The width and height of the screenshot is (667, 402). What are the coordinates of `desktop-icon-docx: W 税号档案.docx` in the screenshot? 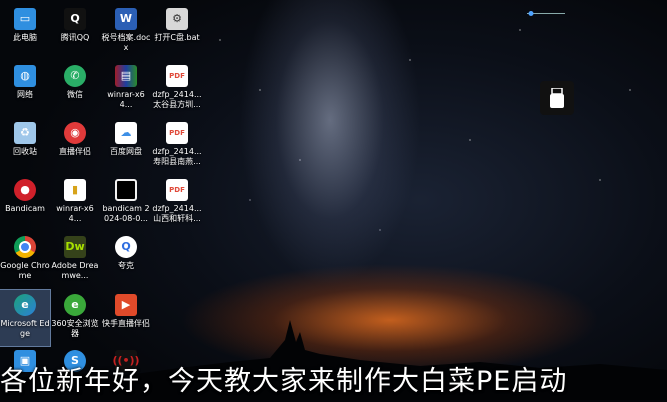 It's located at (126, 32).